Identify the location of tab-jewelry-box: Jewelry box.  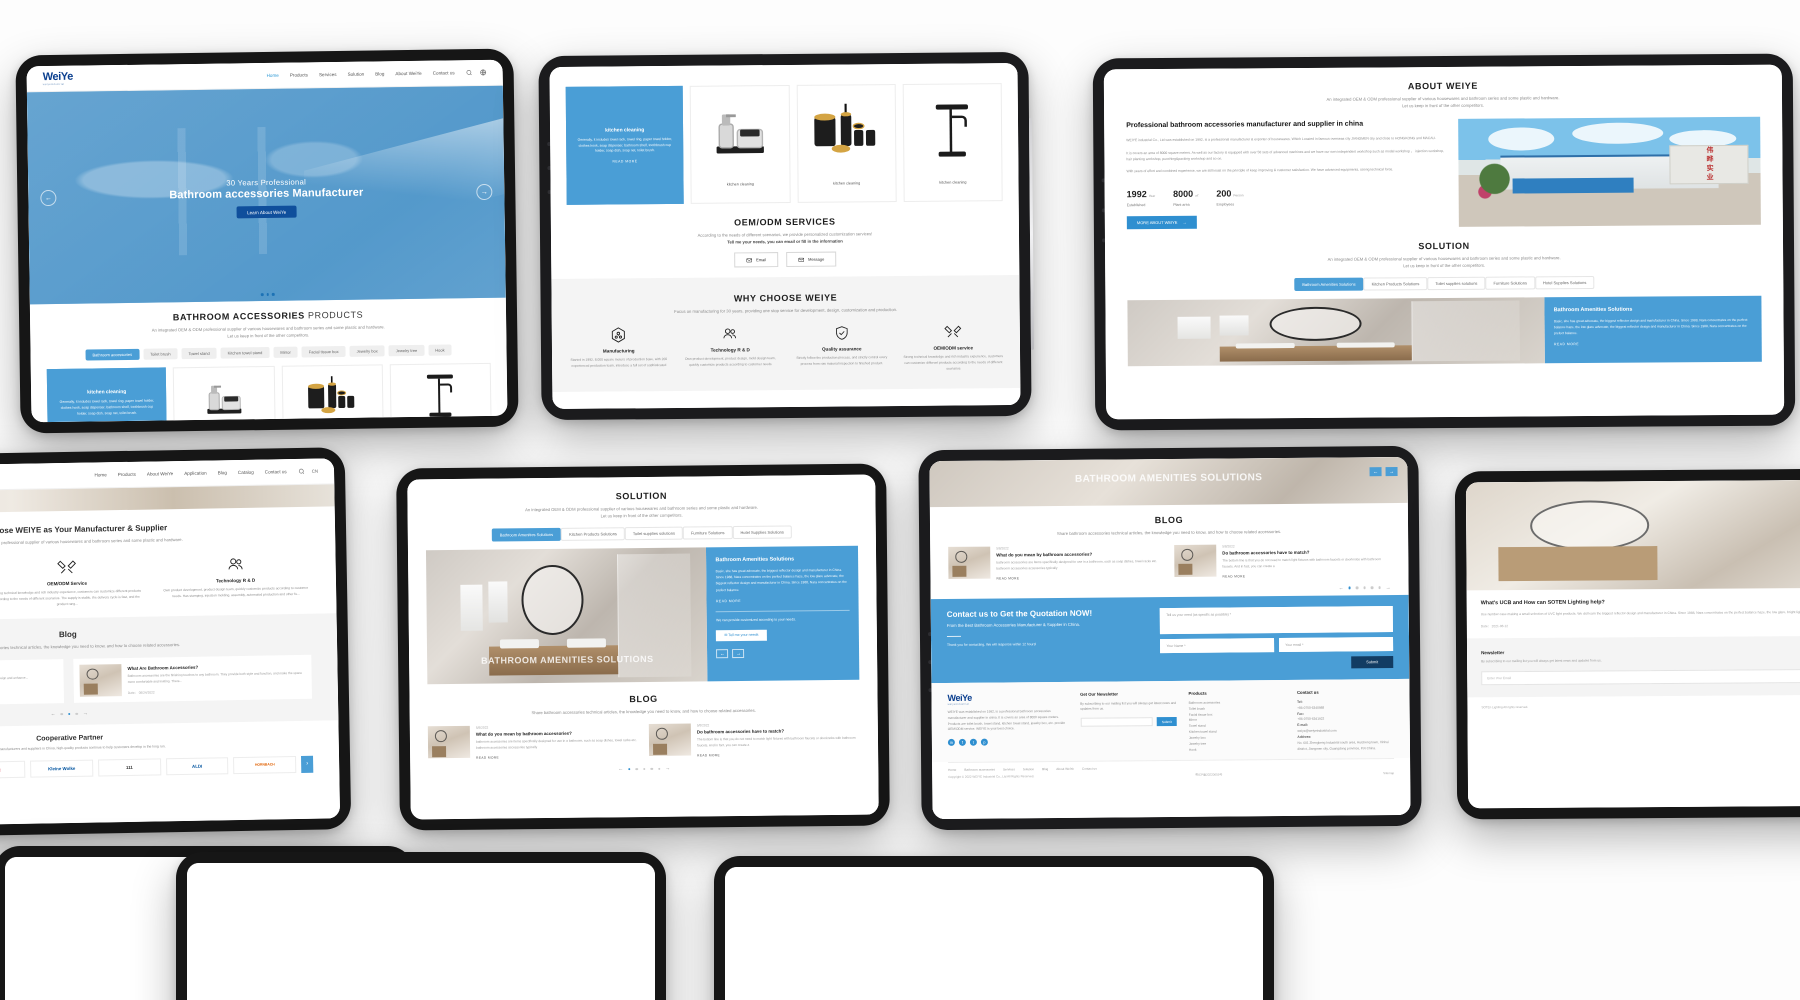
(367, 351).